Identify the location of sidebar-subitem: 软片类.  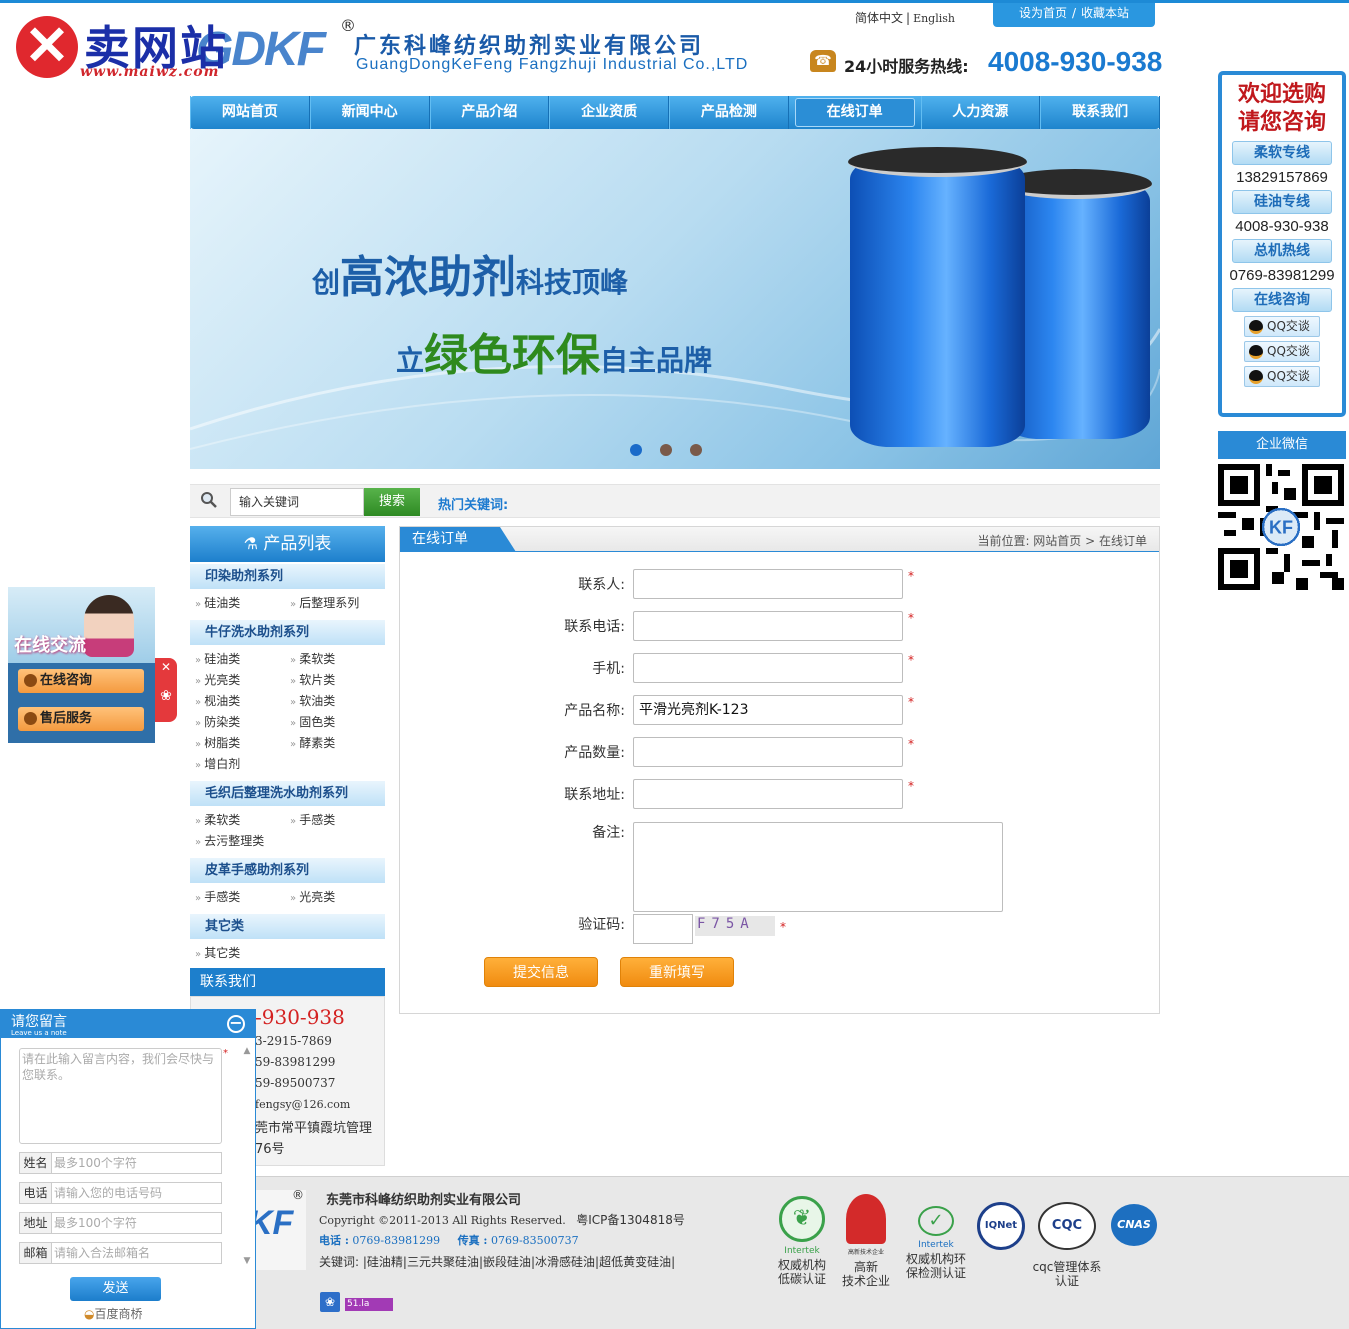
(337, 680).